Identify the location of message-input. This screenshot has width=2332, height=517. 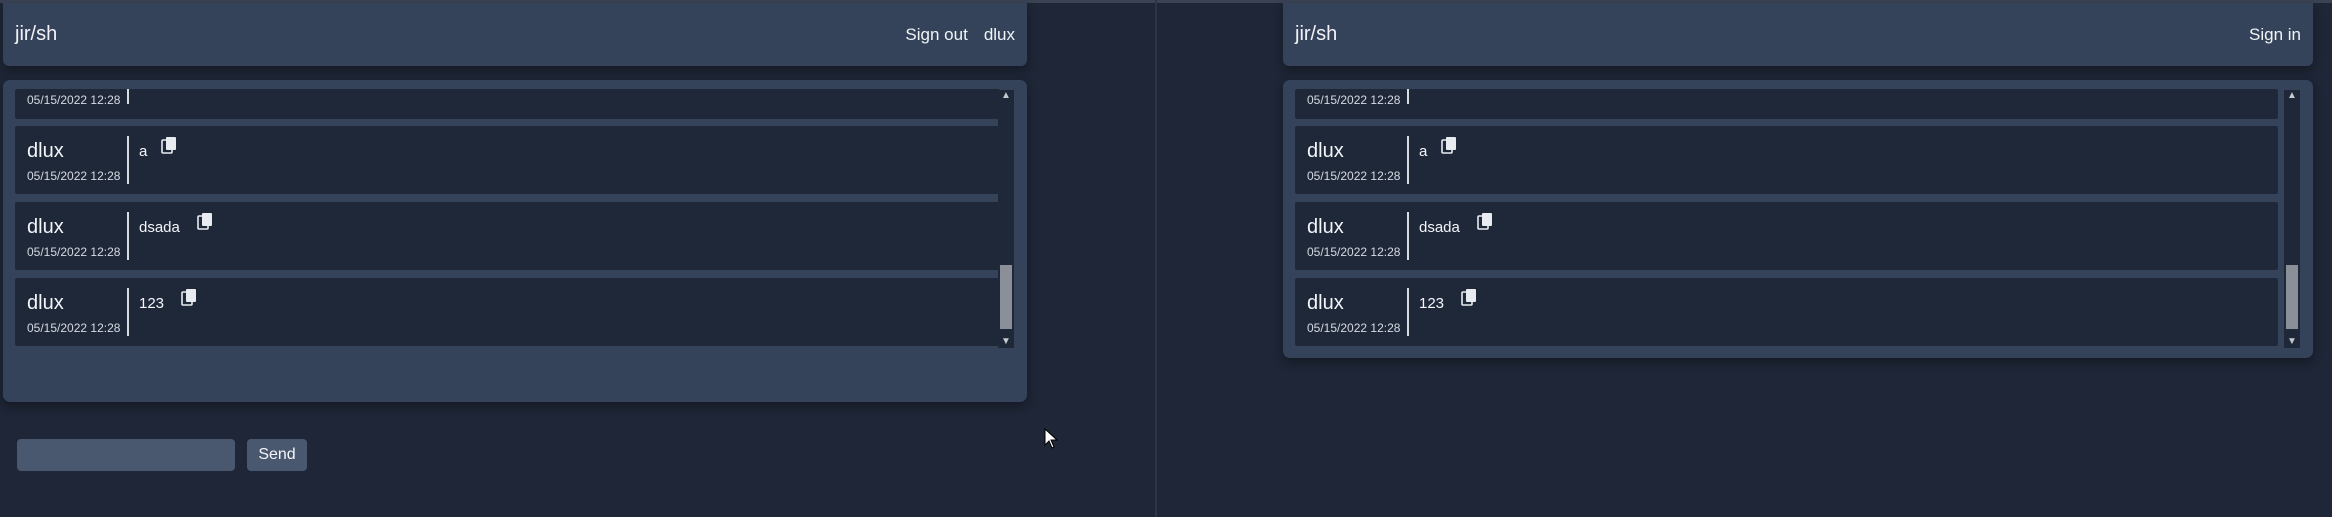
(126, 455).